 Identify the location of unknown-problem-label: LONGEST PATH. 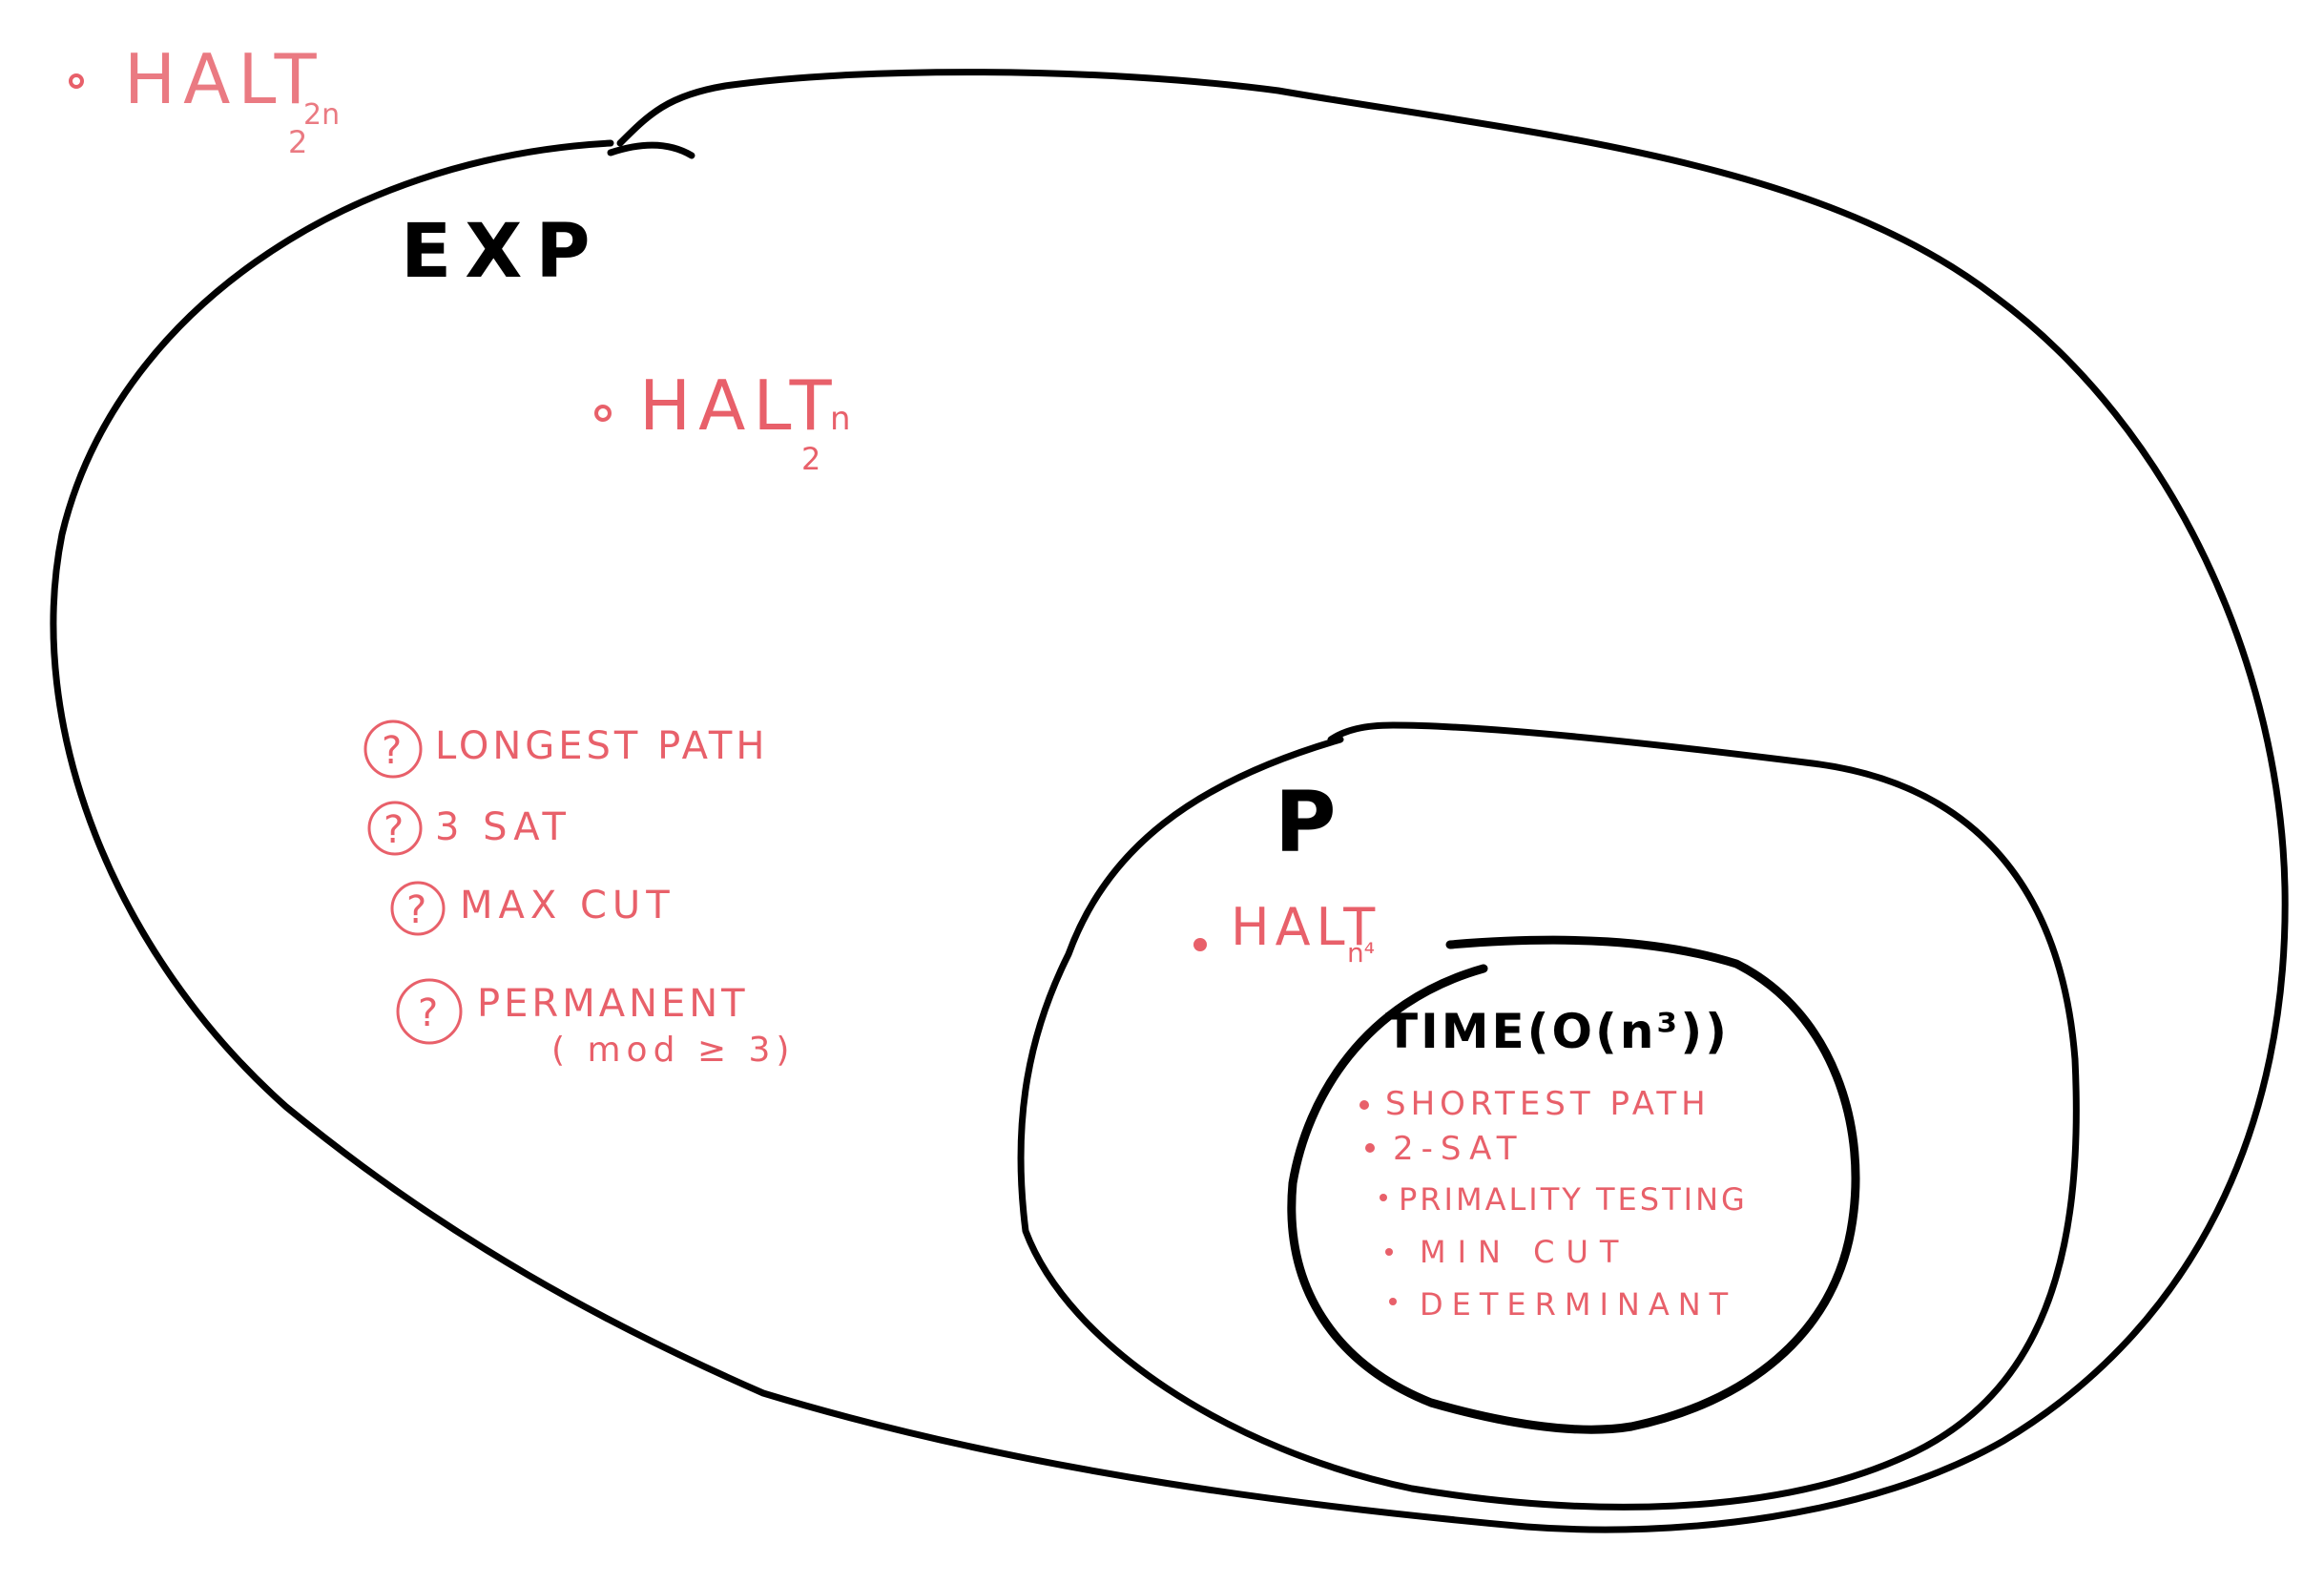
(601, 746).